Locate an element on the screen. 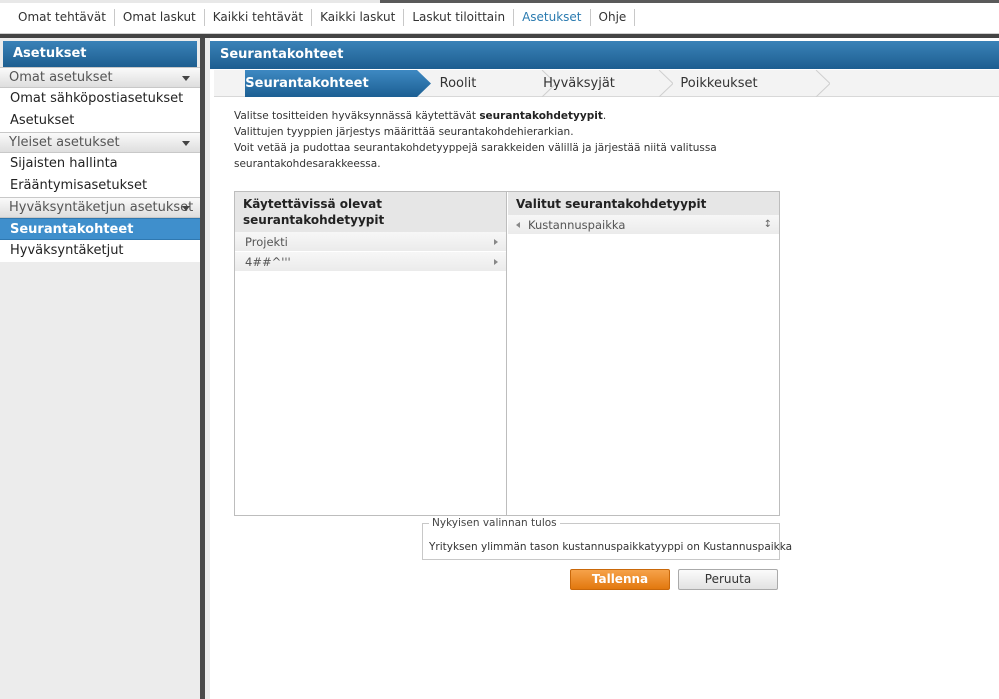 This screenshot has height=699, width=999. sidebar-item-hyvaksyntaketjut: Hyväksyntäketjut is located at coordinates (100, 251).